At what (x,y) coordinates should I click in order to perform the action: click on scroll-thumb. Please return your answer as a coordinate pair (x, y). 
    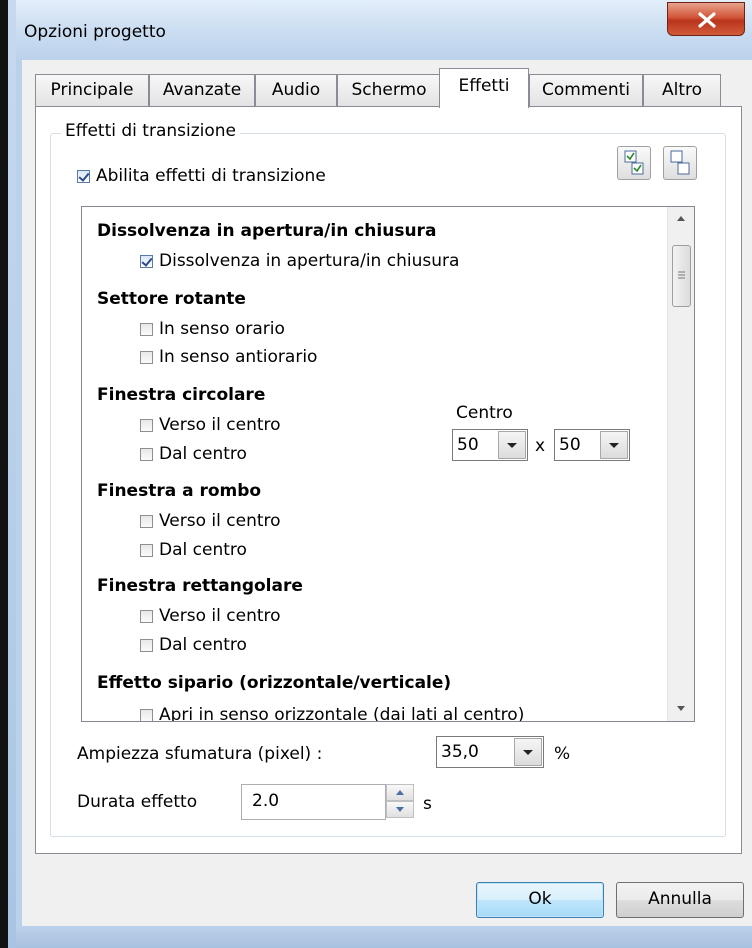
    Looking at the image, I should click on (681, 276).